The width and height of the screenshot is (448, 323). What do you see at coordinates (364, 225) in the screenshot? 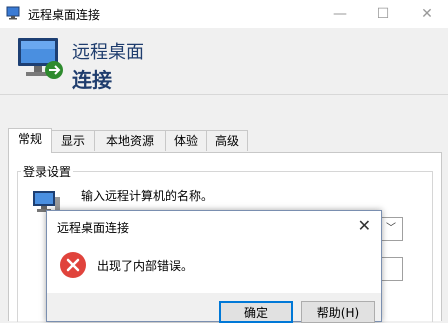
I see `dialog-close-button: ✕` at bounding box center [364, 225].